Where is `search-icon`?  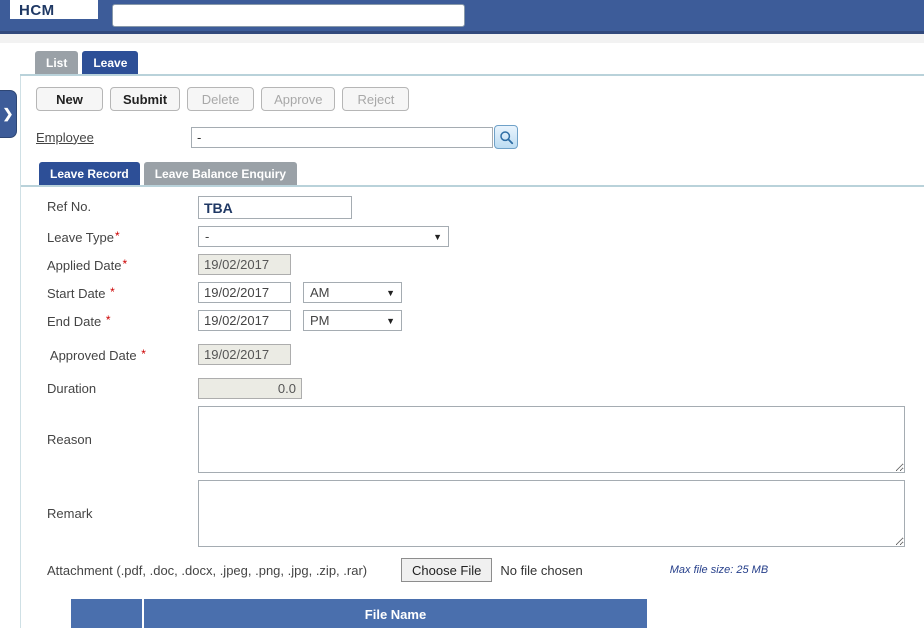
search-icon is located at coordinates (506, 137).